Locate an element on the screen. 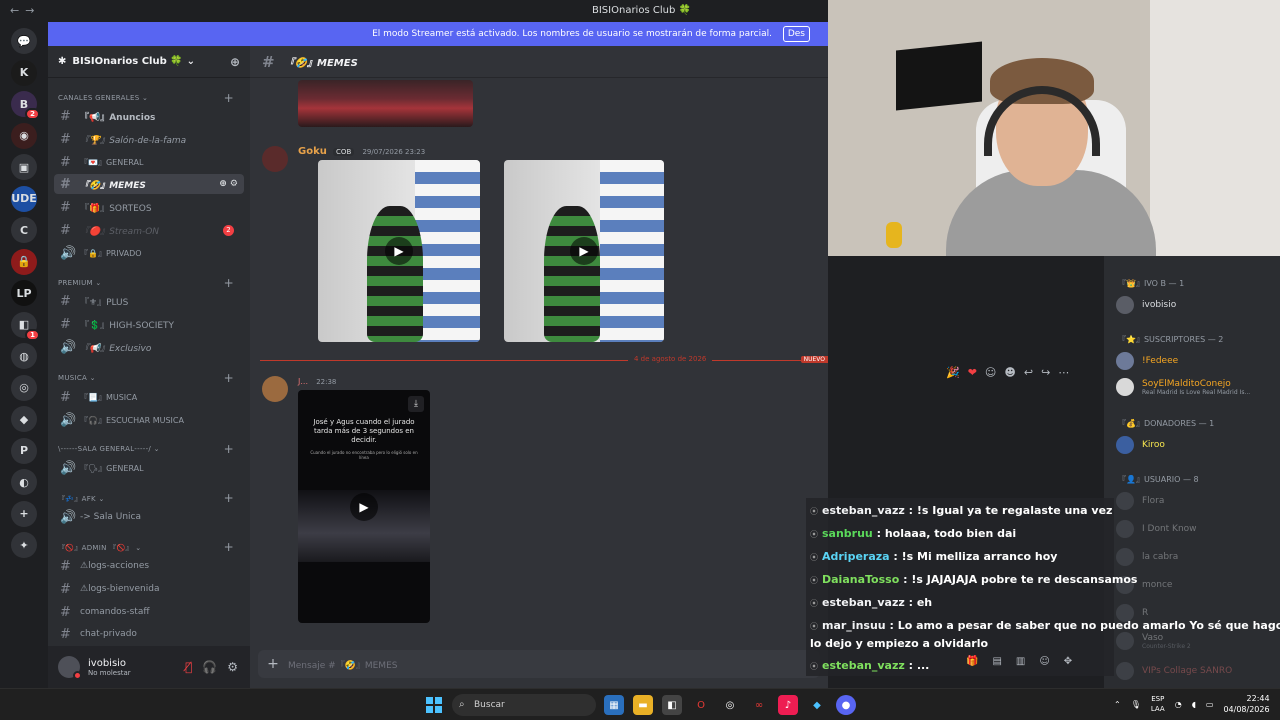 Image resolution: width=1280 pixels, height=720 pixels. category-afk: 『💤』AFK ⌄ + is located at coordinates (149, 498).